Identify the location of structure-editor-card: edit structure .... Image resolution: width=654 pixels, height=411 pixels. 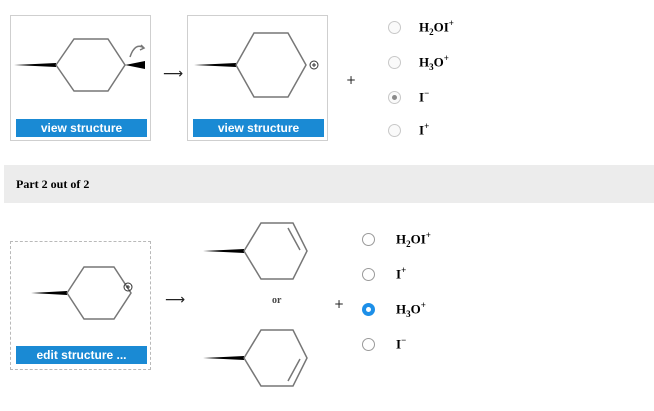
(80, 305).